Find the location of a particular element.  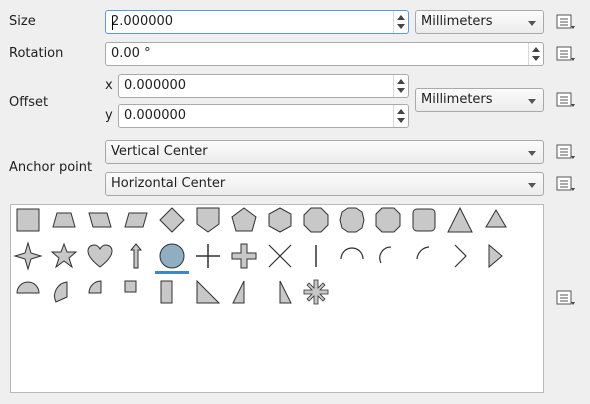

text-cursor is located at coordinates (112, 23).